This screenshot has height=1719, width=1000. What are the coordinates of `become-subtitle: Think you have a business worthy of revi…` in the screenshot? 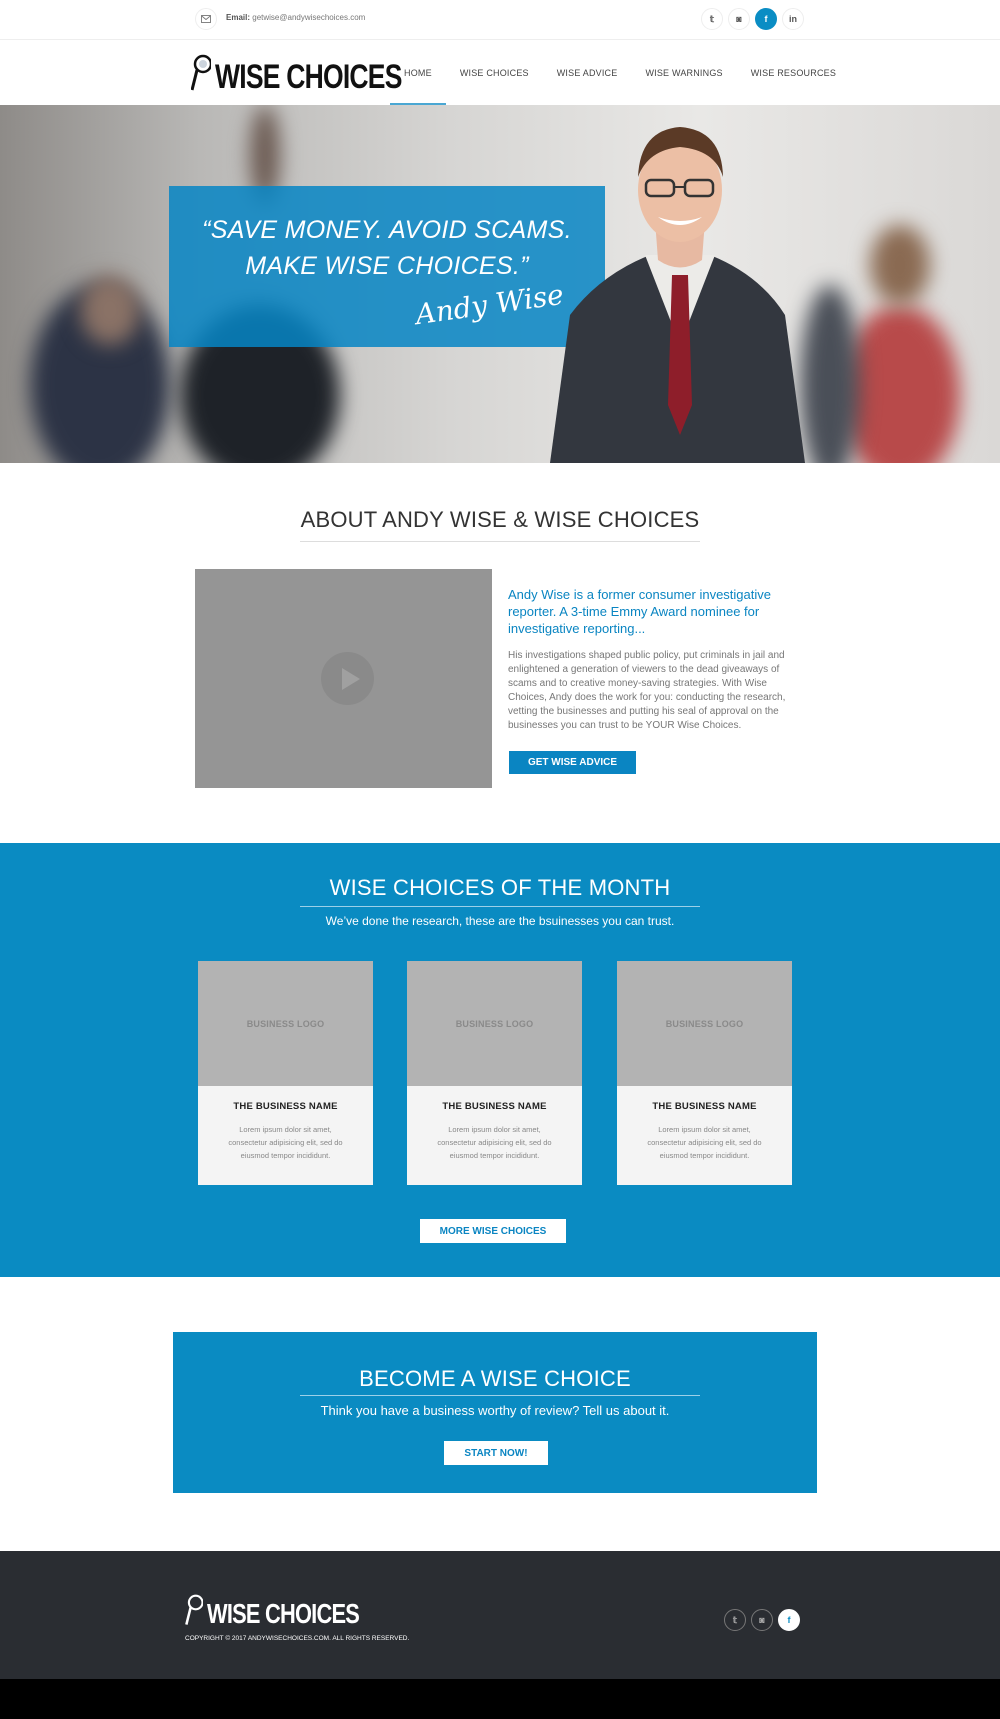 It's located at (495, 1410).